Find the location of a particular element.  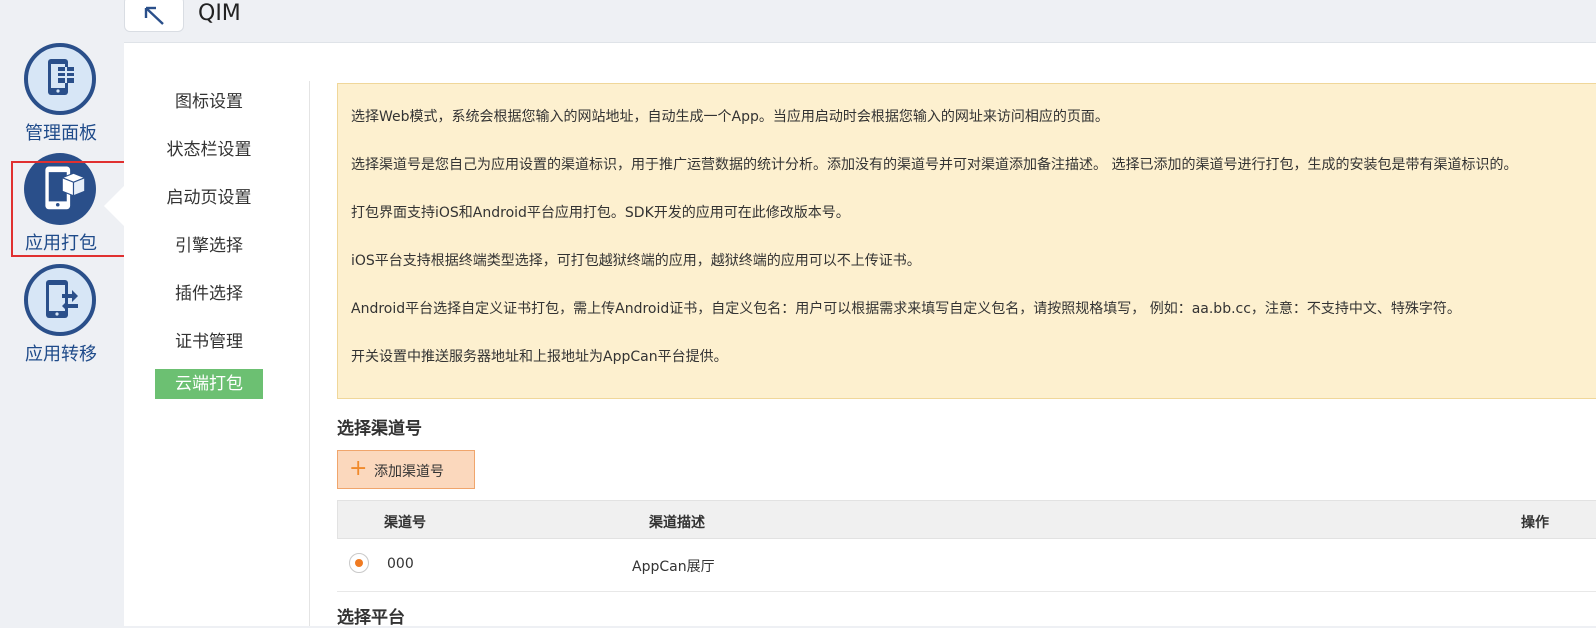

table-row: 000 AppCan展厅 is located at coordinates (966, 565).